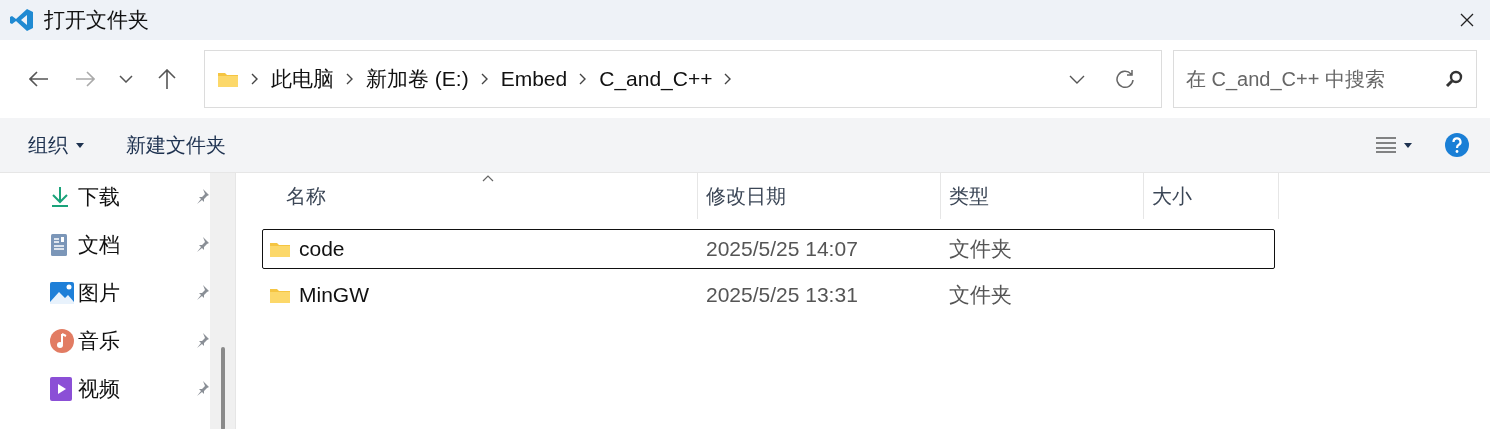 This screenshot has width=1490, height=429. Describe the element at coordinates (130, 197) in the screenshot. I see `sidebar-item: 下载` at that location.